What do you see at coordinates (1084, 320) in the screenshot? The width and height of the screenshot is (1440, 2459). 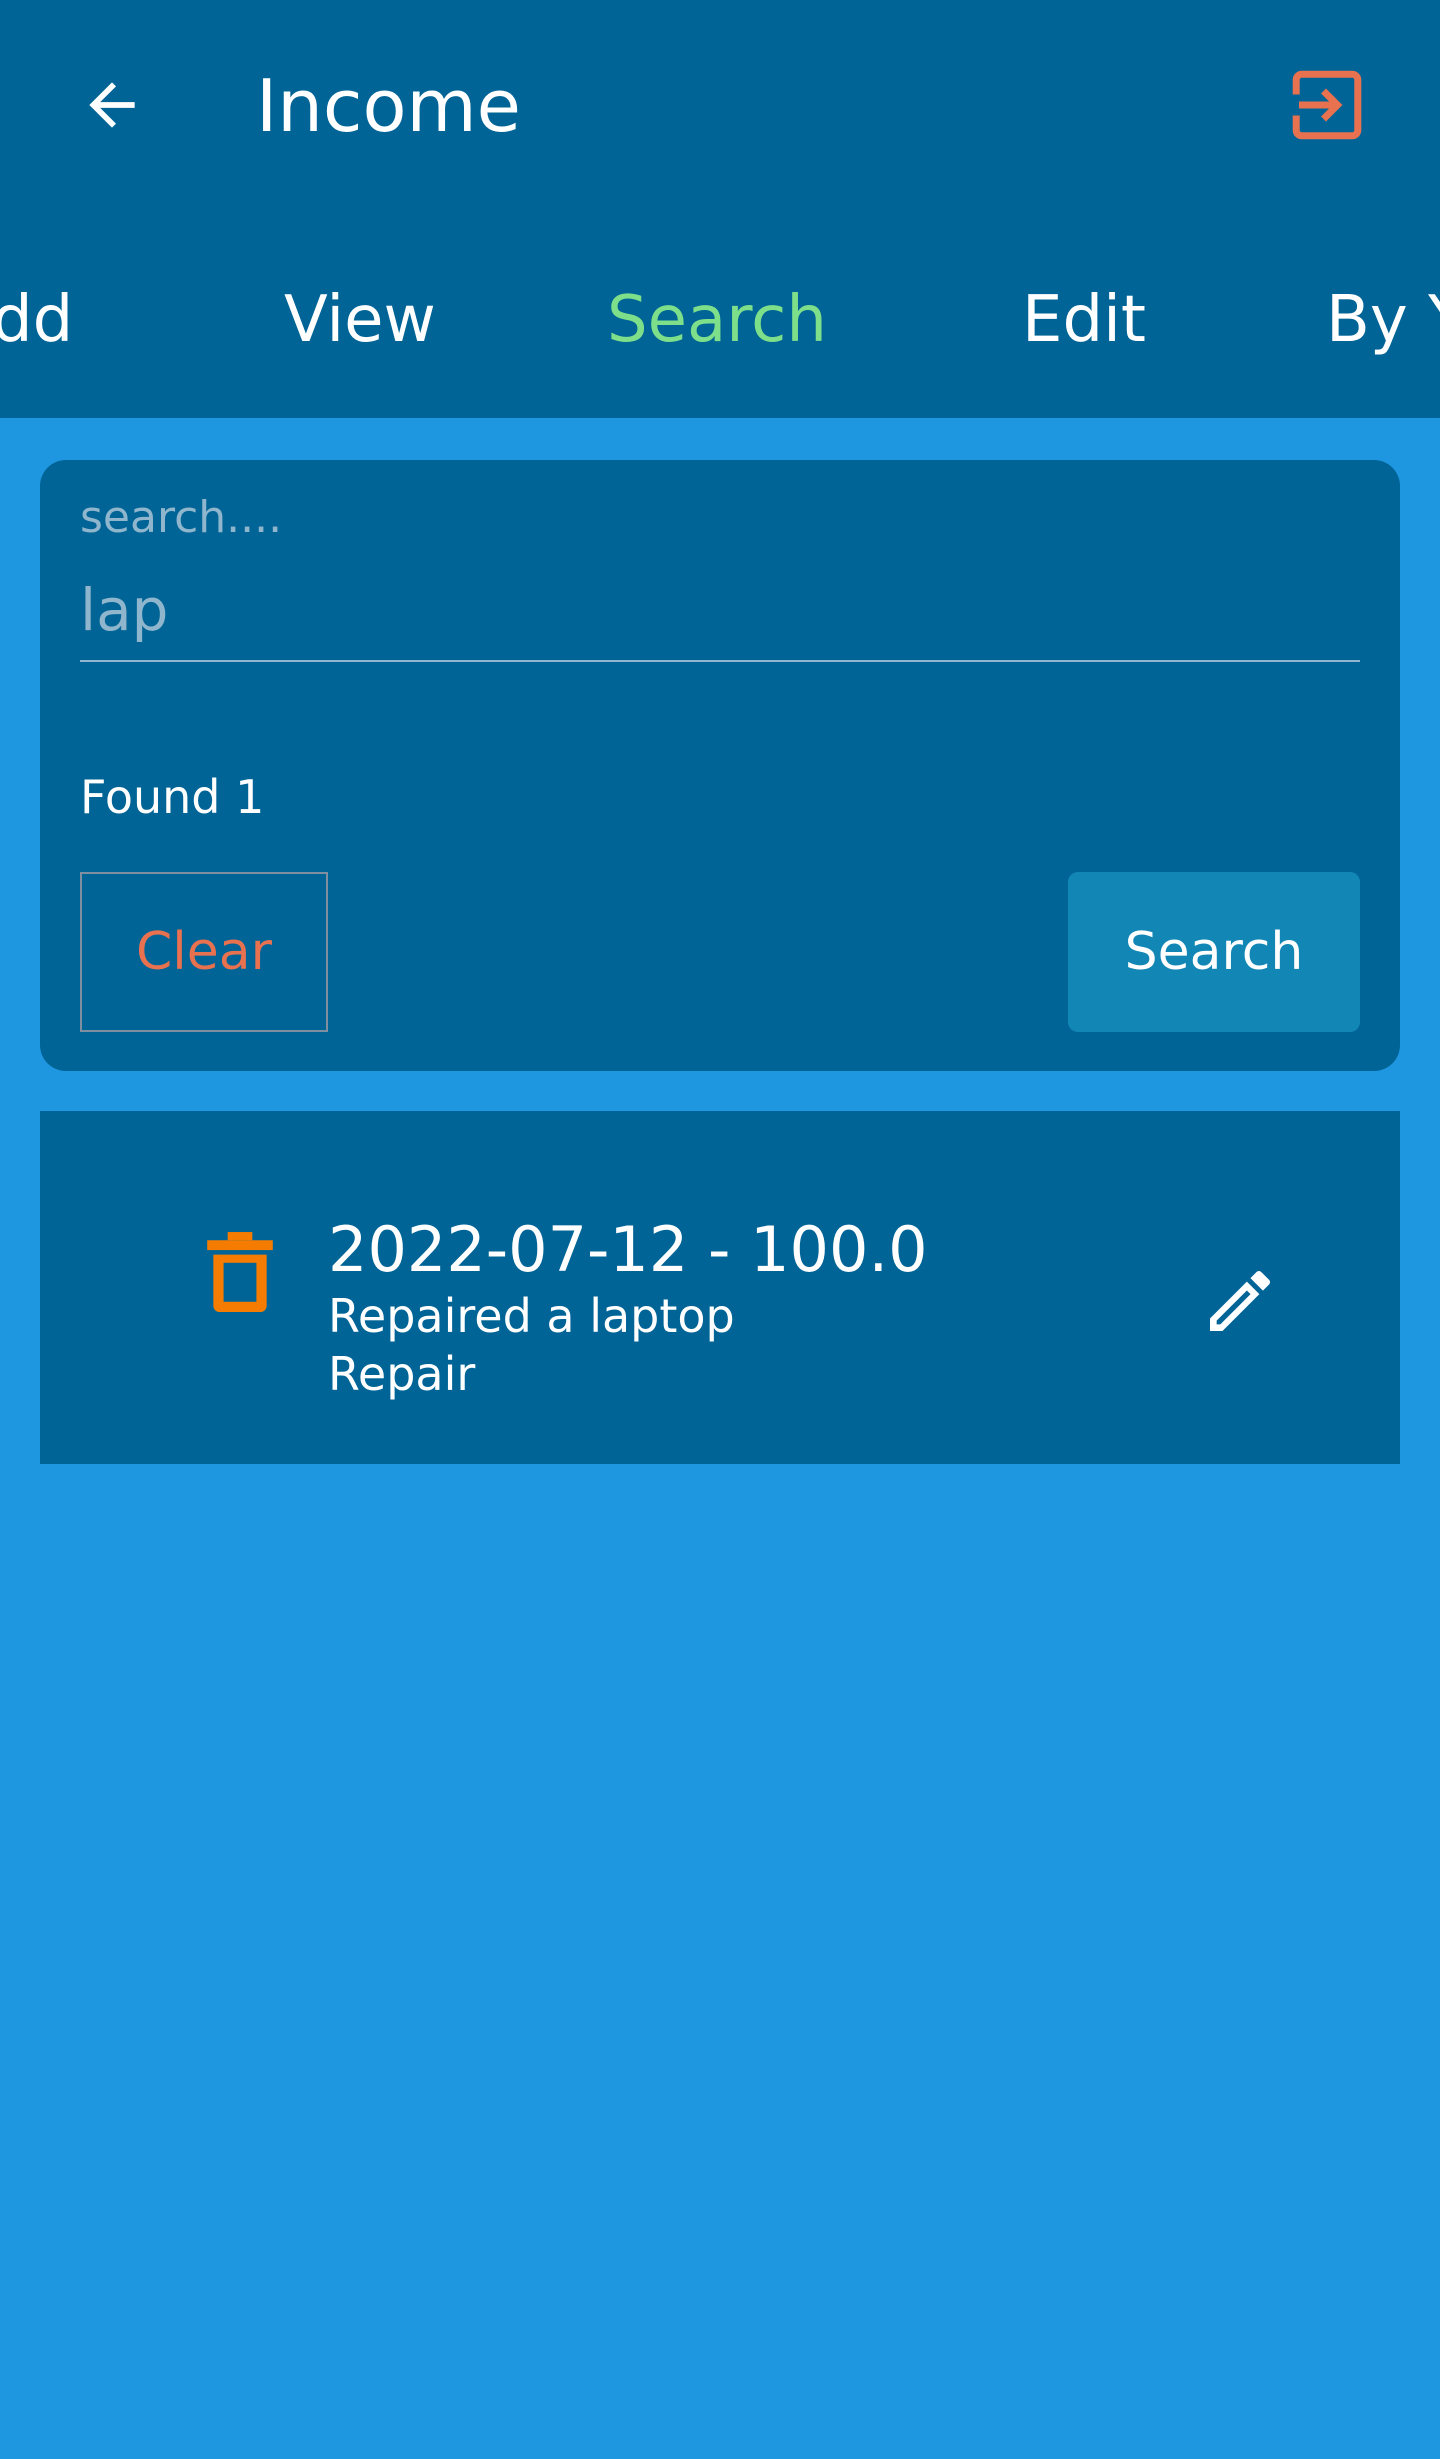 I see `tab-edit: Edit` at bounding box center [1084, 320].